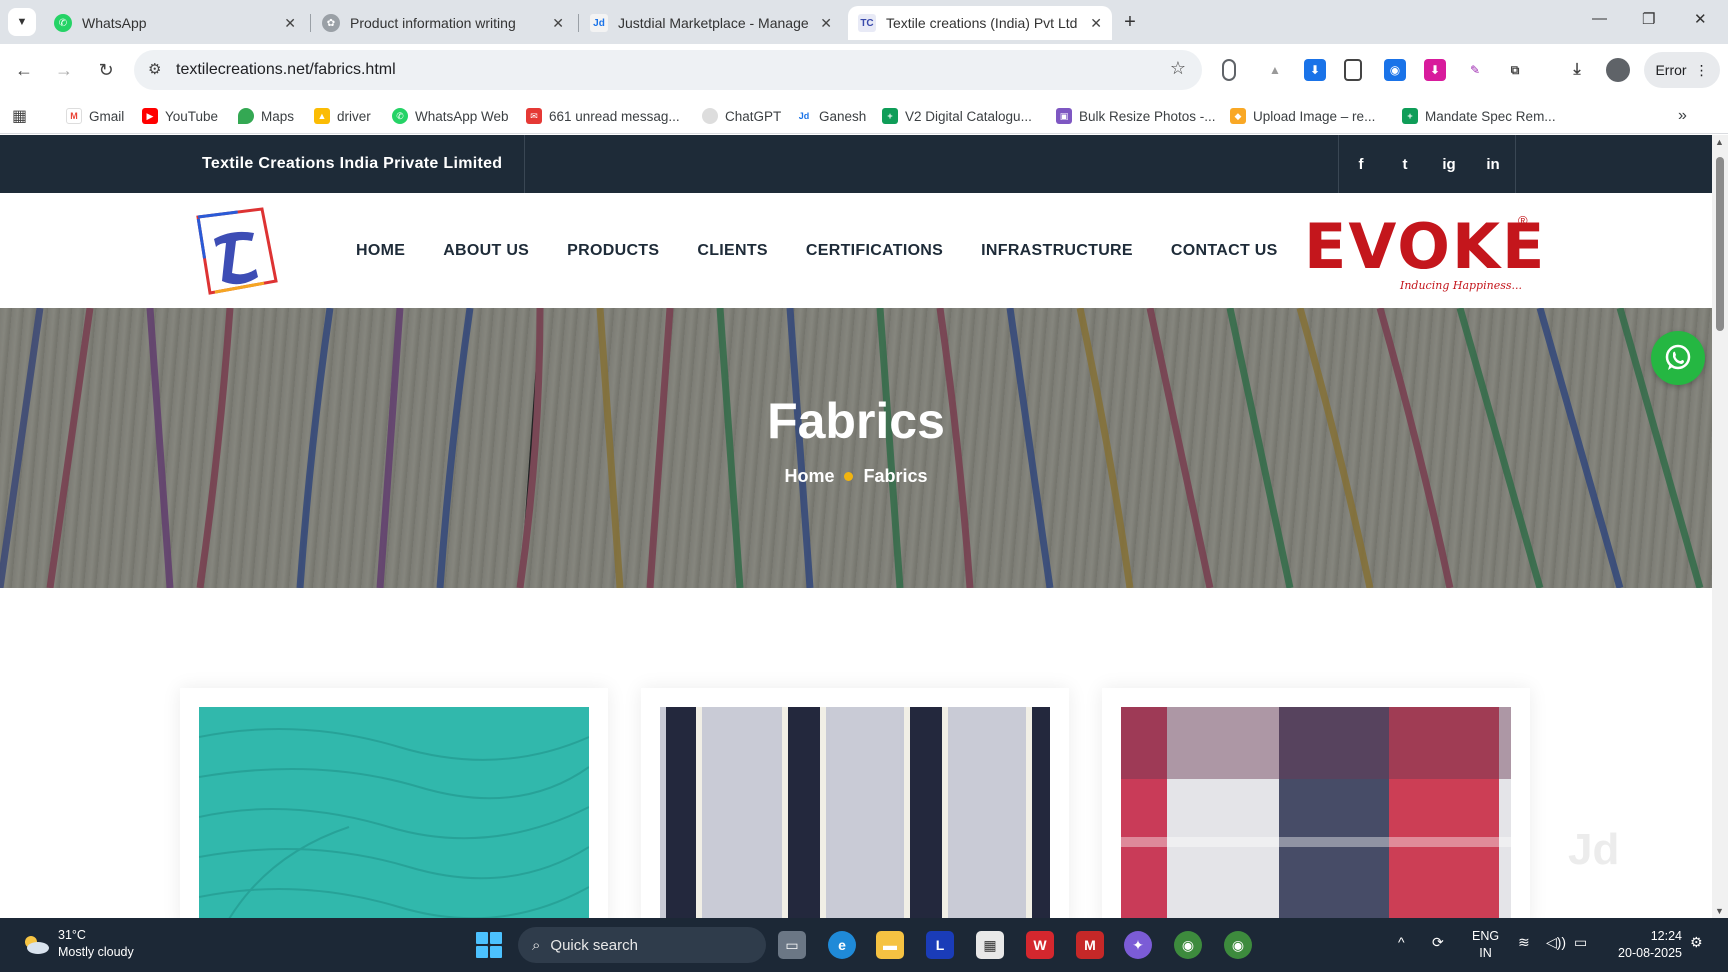 This screenshot has width=1728, height=972. I want to click on teal-fabric-image, so click(394, 812).